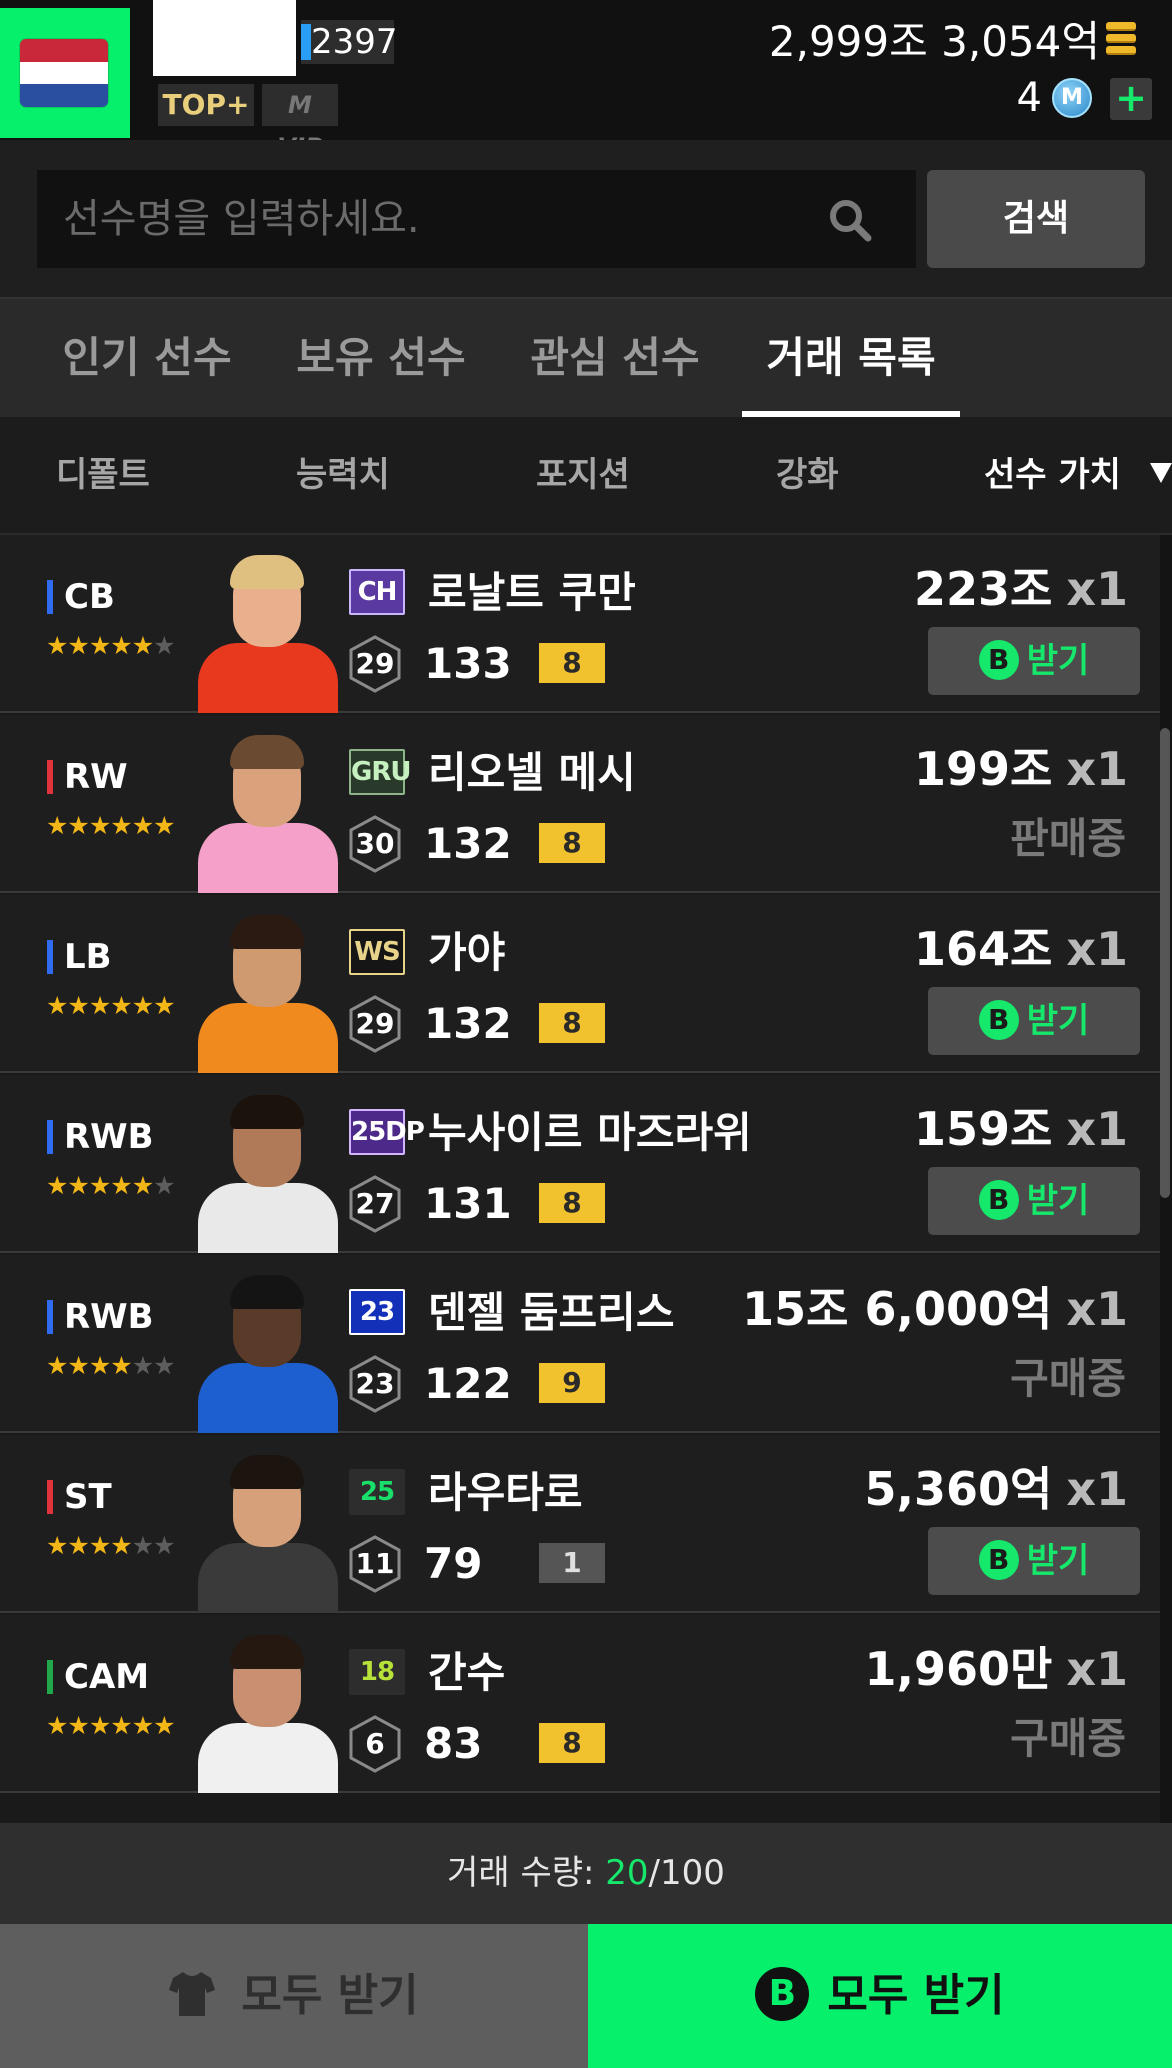 The height and width of the screenshot is (2068, 1172). Describe the element at coordinates (466, 1673) in the screenshot. I see `player-name: 간수` at that location.